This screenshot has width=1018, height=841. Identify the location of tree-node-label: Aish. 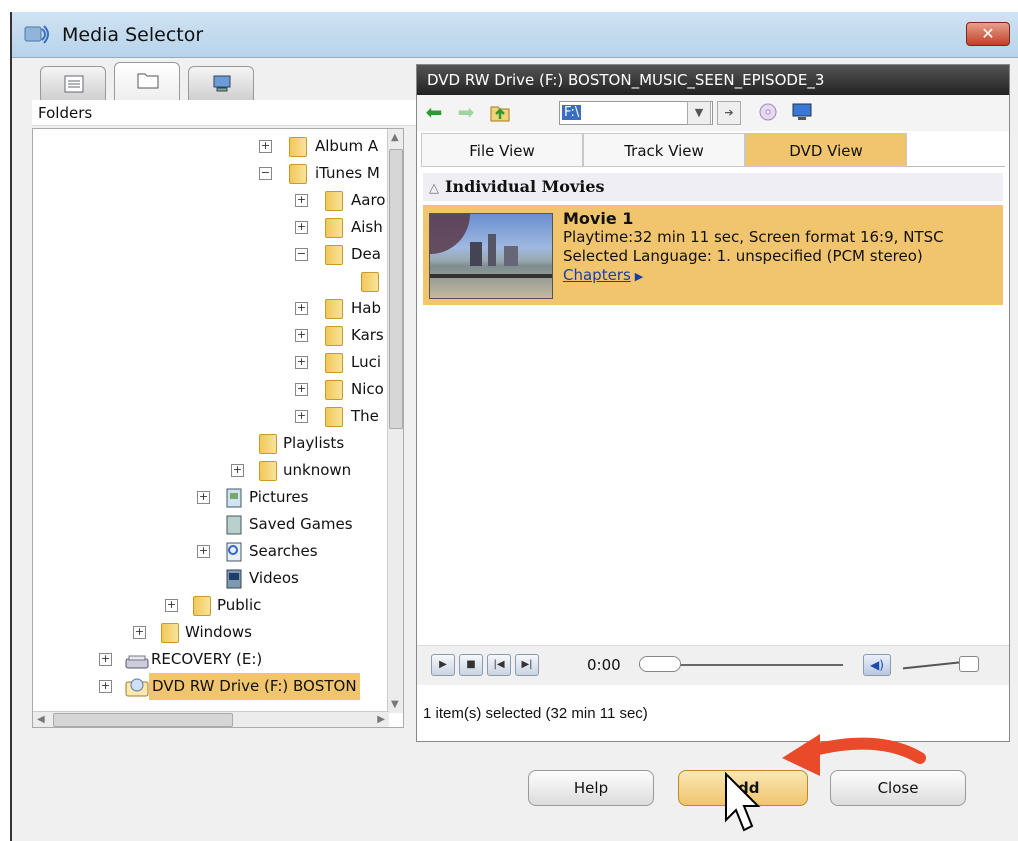
(367, 227).